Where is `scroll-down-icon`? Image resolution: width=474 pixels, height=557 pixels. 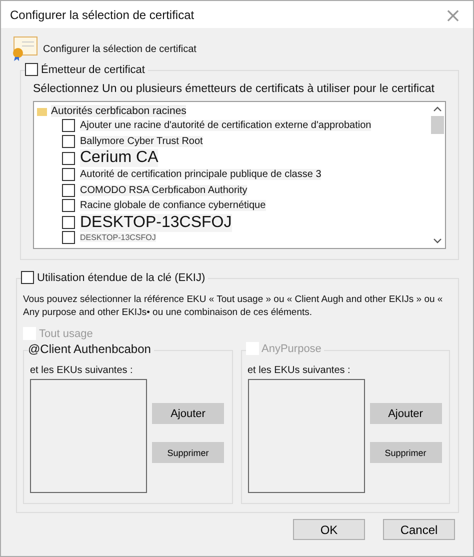
scroll-down-icon is located at coordinates (437, 241).